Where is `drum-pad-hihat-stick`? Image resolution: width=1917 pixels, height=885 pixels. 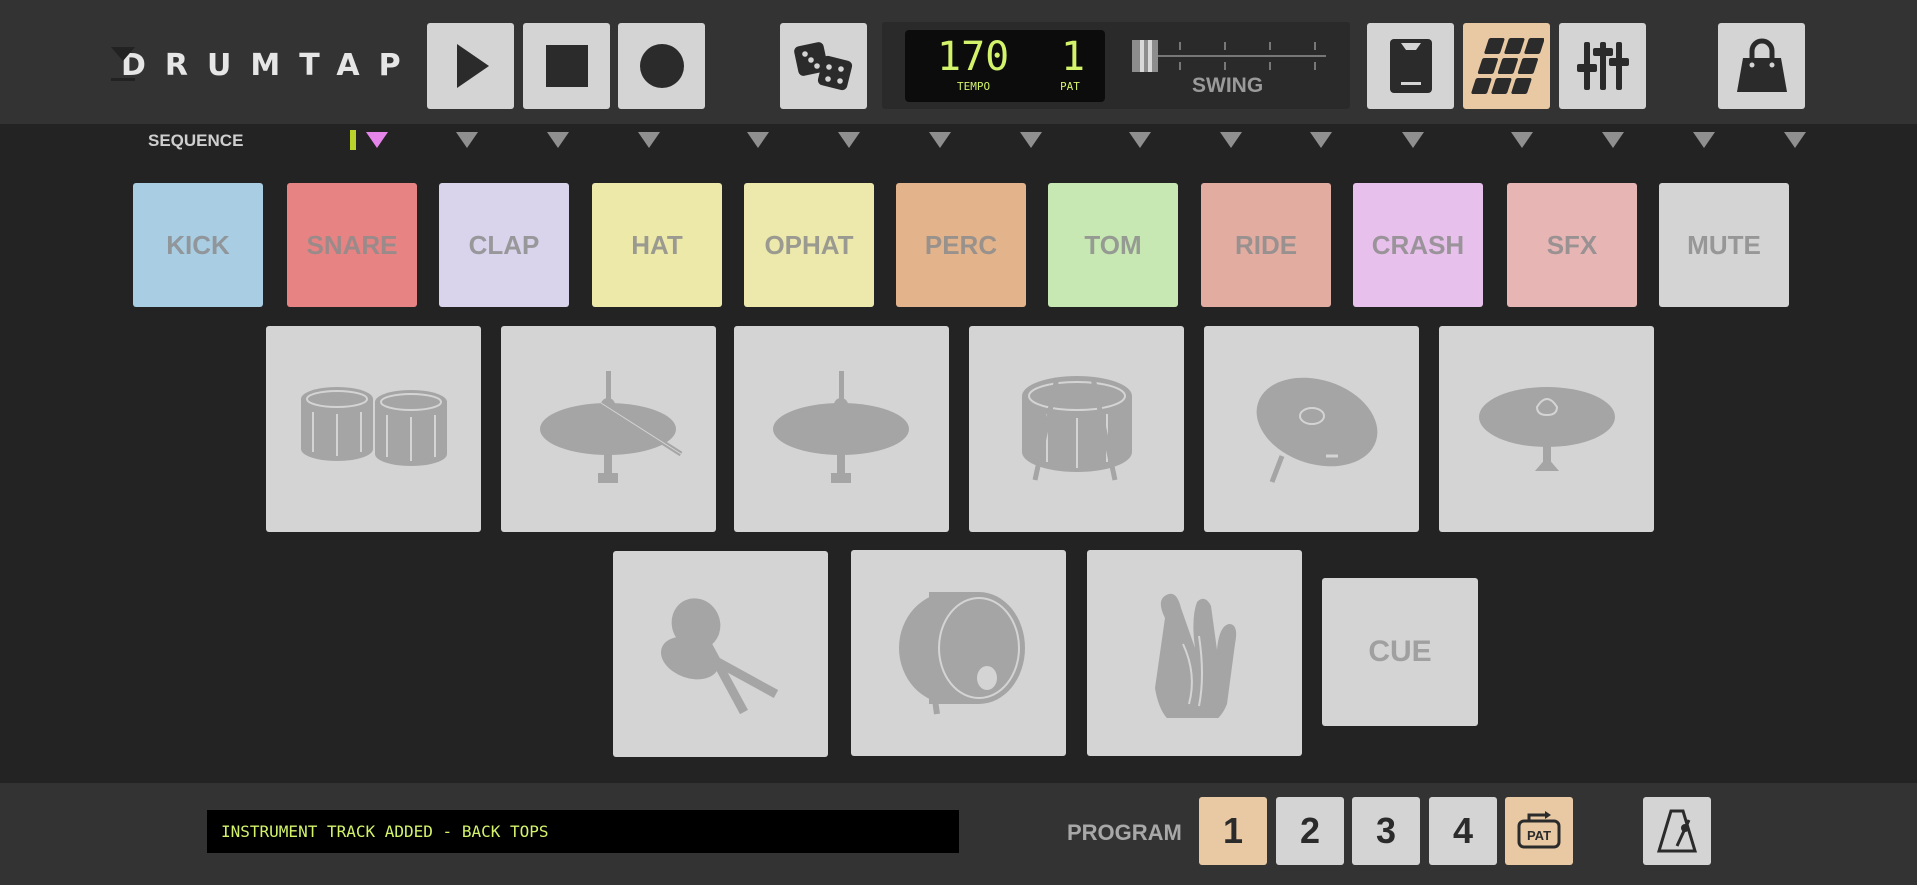 drum-pad-hihat-stick is located at coordinates (608, 429).